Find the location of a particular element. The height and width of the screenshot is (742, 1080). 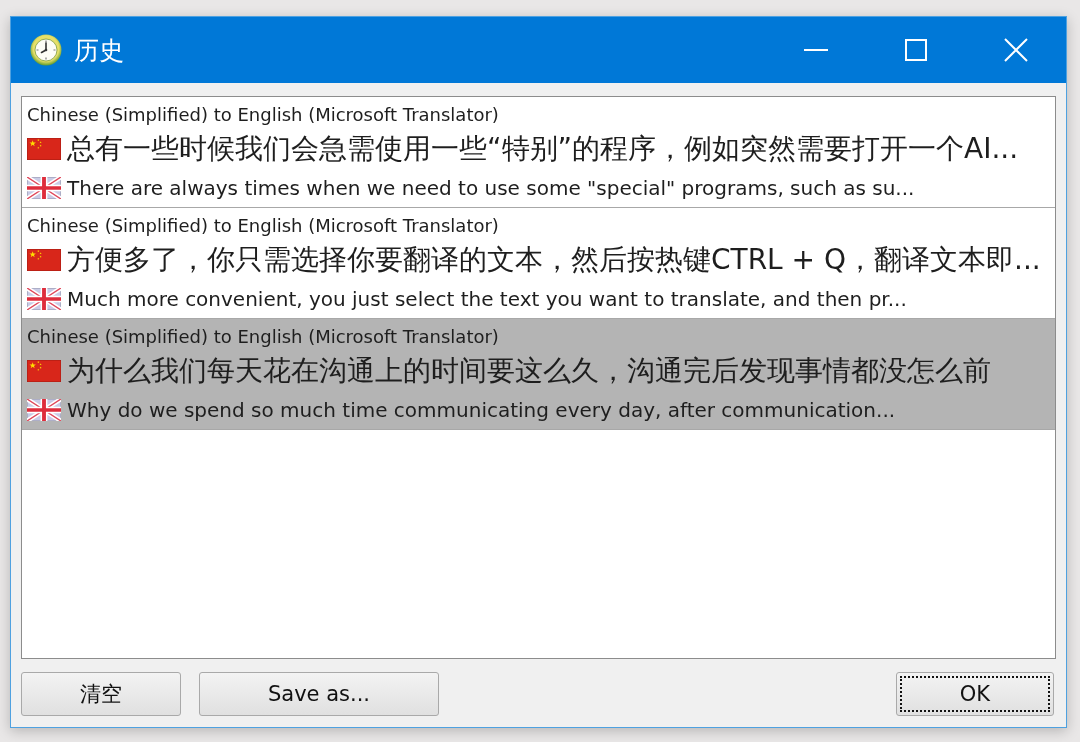

minimize-icon is located at coordinates (816, 50).